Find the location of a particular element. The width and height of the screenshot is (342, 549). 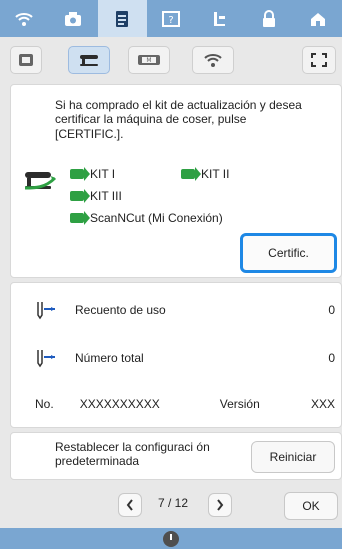

version-label: Versión is located at coordinates (239, 404).